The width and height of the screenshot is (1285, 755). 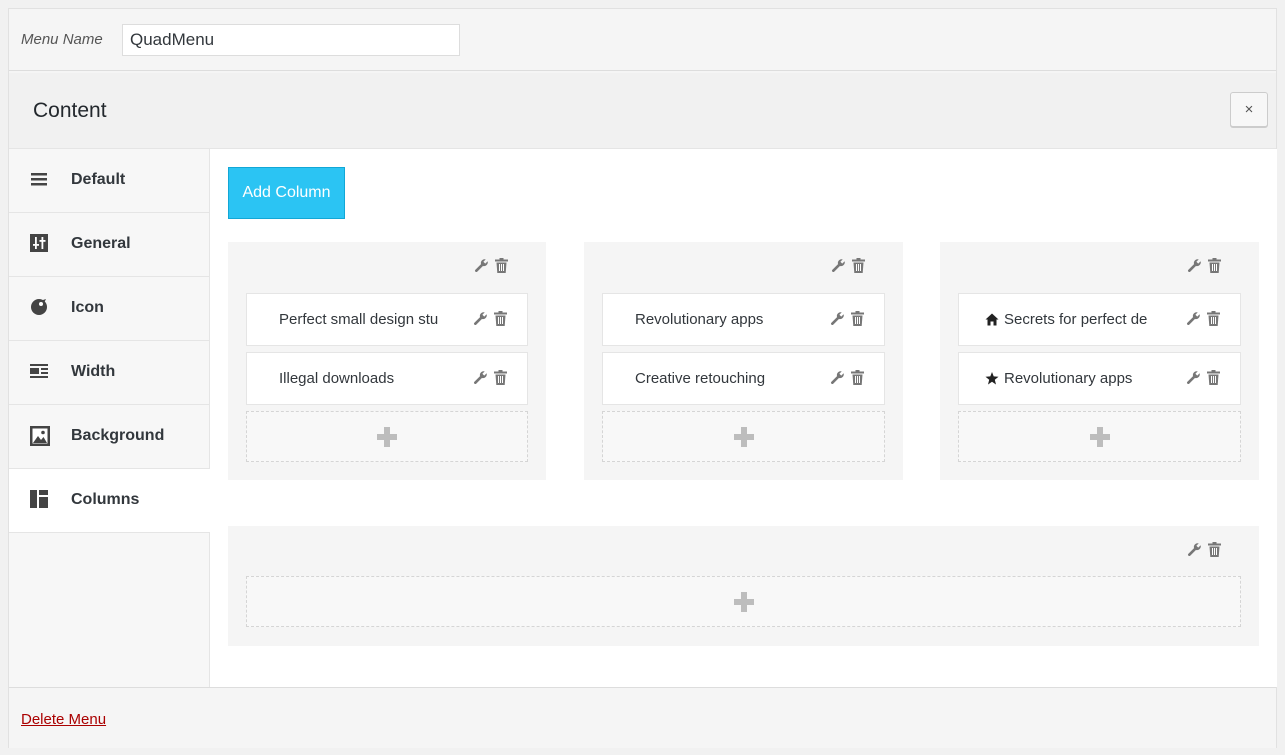 I want to click on menu-name-label: Menu Name, so click(x=62, y=39).